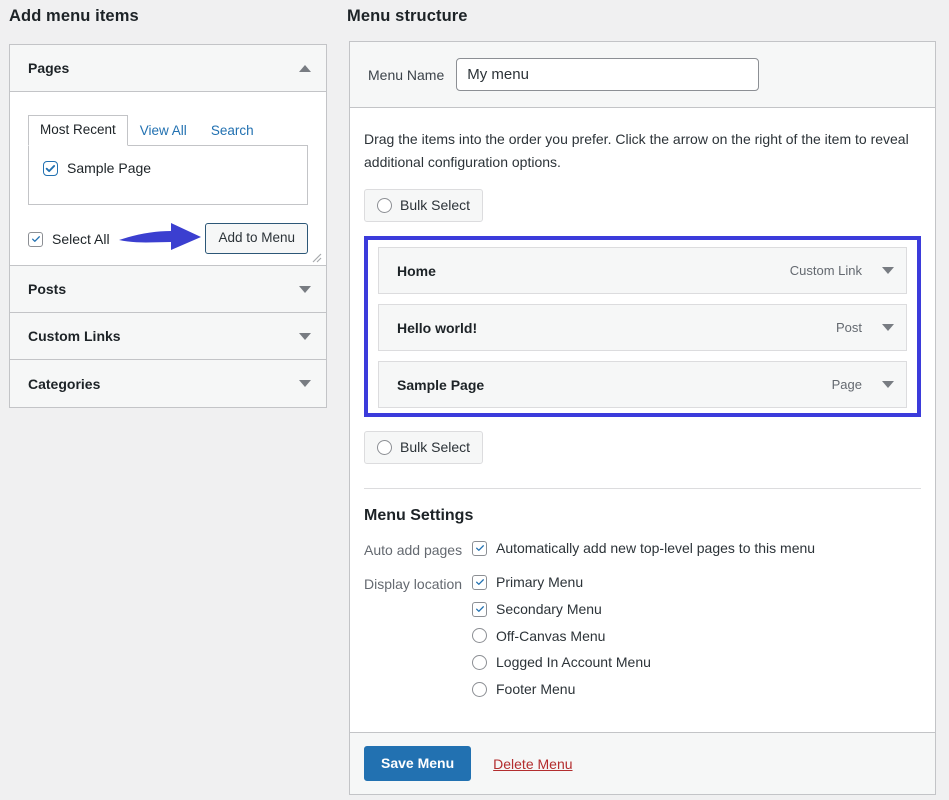  I want to click on menu-name-row: Menu Name, so click(642, 75).